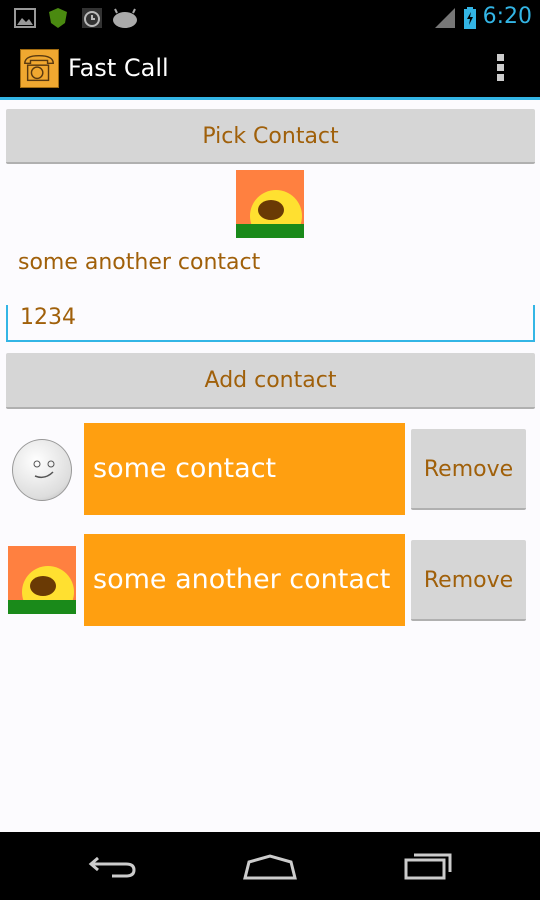  What do you see at coordinates (139, 262) in the screenshot?
I see `contact-name-label: some another contact` at bounding box center [139, 262].